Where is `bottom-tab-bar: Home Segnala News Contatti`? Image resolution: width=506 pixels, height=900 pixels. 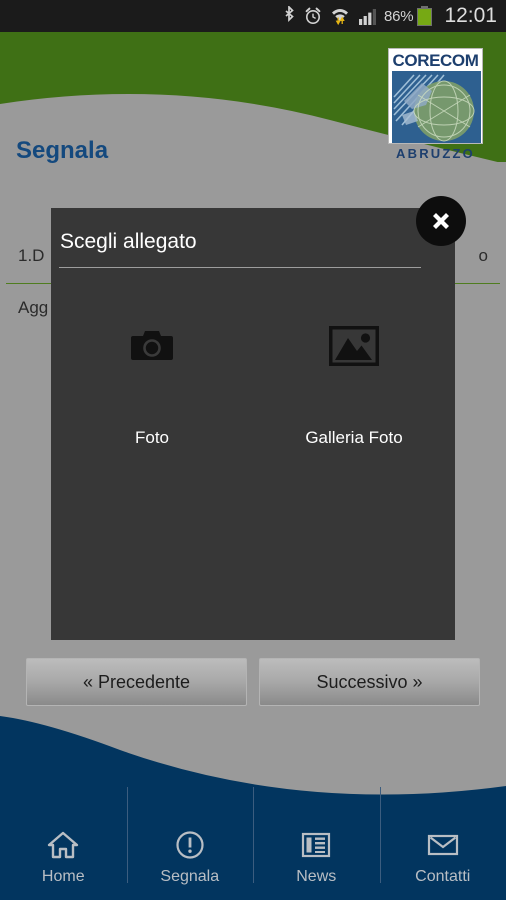 bottom-tab-bar: Home Segnala News Contatti is located at coordinates (253, 843).